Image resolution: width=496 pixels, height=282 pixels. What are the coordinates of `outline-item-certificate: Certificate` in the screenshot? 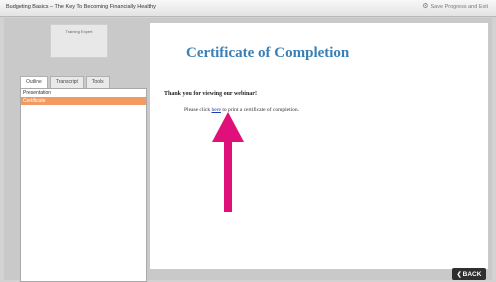 It's located at (83, 101).